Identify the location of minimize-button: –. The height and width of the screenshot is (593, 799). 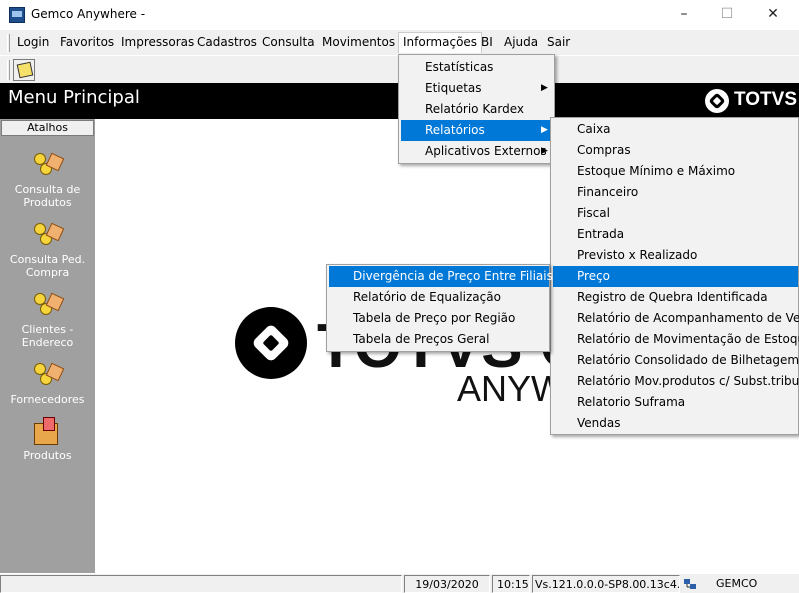
(684, 15).